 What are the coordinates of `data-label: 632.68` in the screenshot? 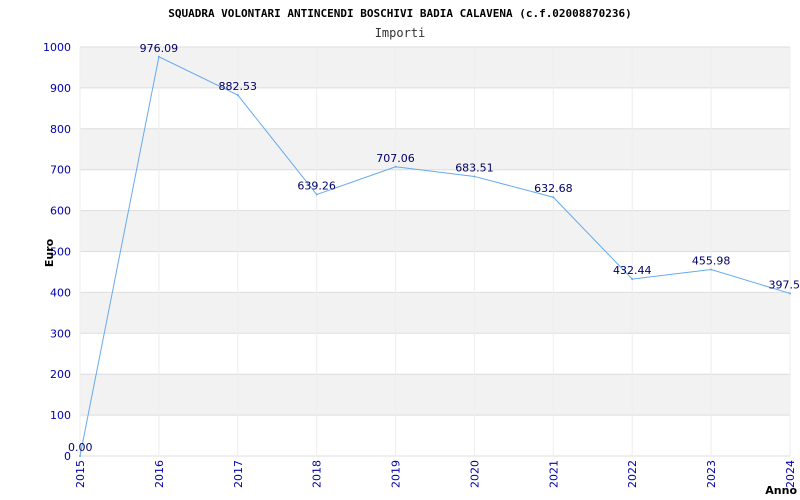 It's located at (553, 188).